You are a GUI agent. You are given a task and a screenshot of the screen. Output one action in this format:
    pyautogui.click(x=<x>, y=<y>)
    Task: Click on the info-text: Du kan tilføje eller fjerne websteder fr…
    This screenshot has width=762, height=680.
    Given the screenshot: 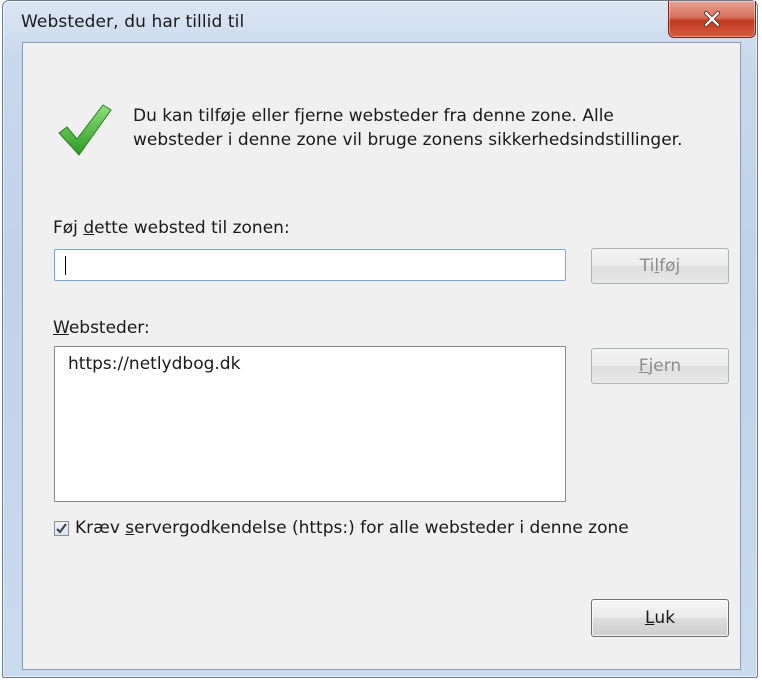 What is the action you would take?
    pyautogui.click(x=408, y=128)
    